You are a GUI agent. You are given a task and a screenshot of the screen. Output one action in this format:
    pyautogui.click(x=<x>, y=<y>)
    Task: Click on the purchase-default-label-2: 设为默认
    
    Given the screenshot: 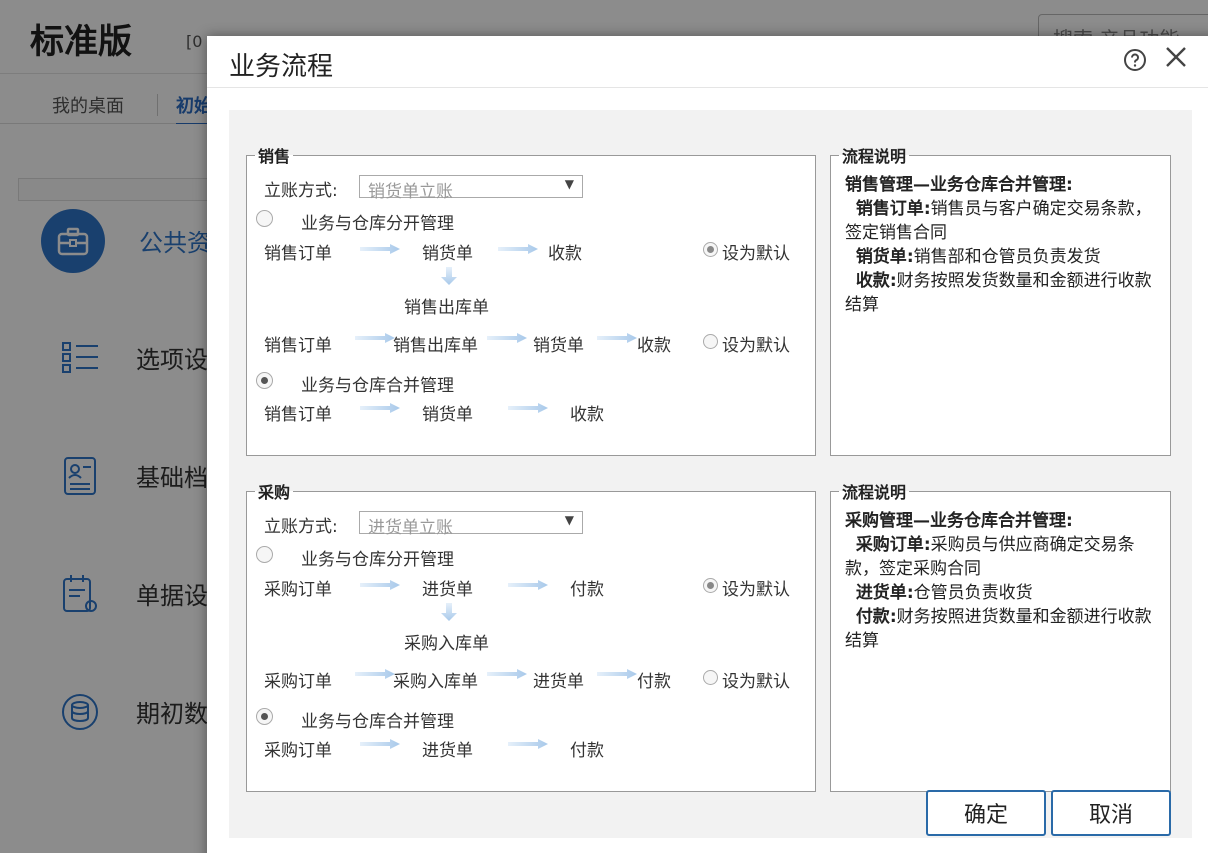 What is the action you would take?
    pyautogui.click(x=756, y=682)
    